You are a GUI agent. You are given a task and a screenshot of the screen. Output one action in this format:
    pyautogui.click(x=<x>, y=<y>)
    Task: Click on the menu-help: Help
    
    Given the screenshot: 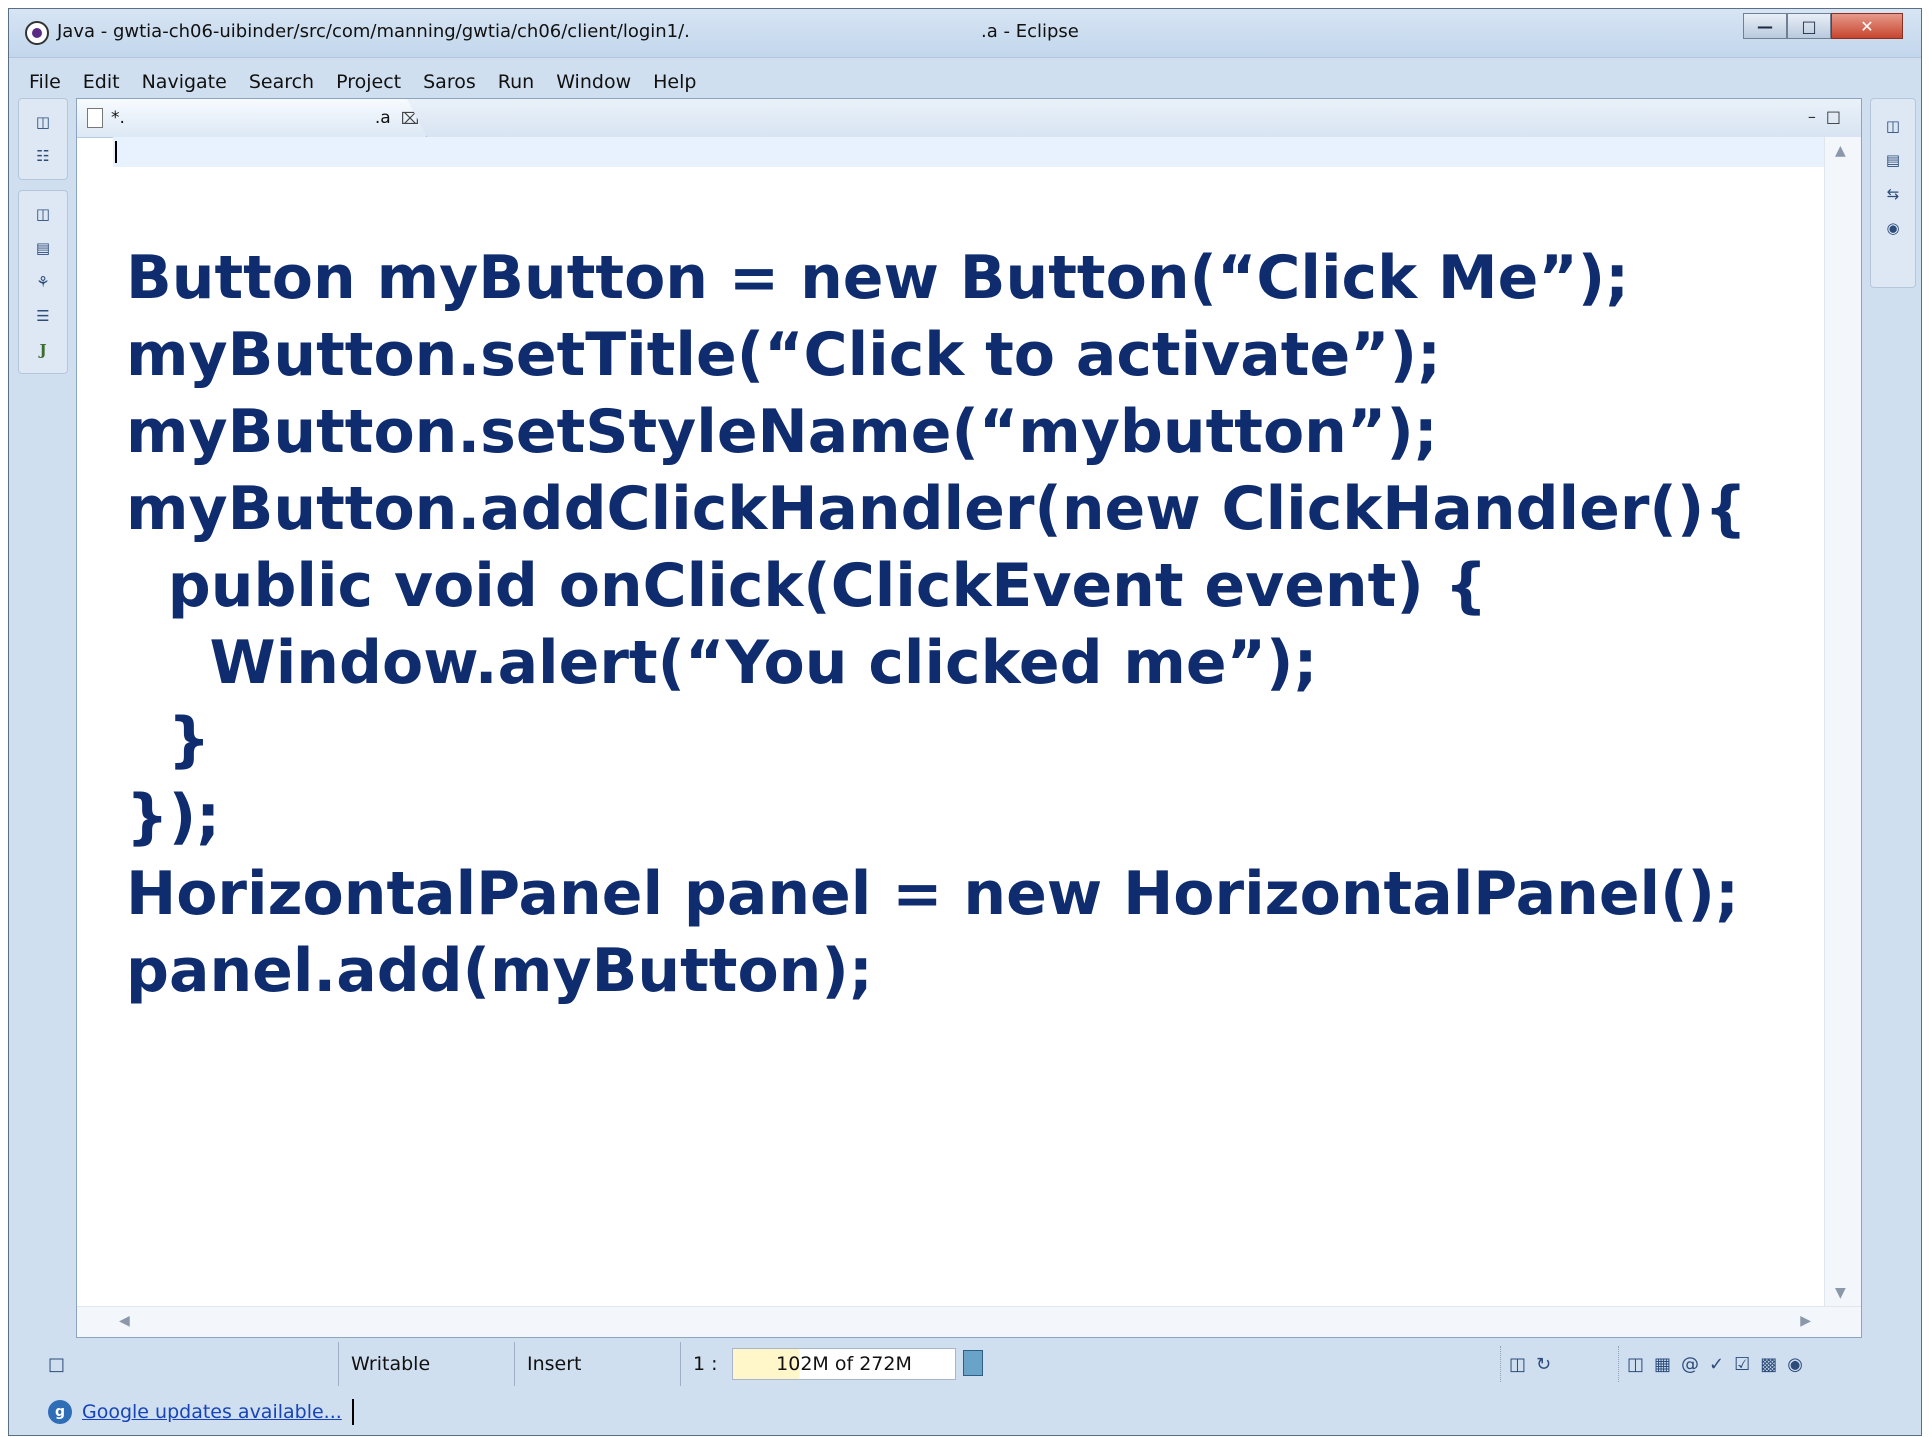 What is the action you would take?
    pyautogui.click(x=674, y=82)
    